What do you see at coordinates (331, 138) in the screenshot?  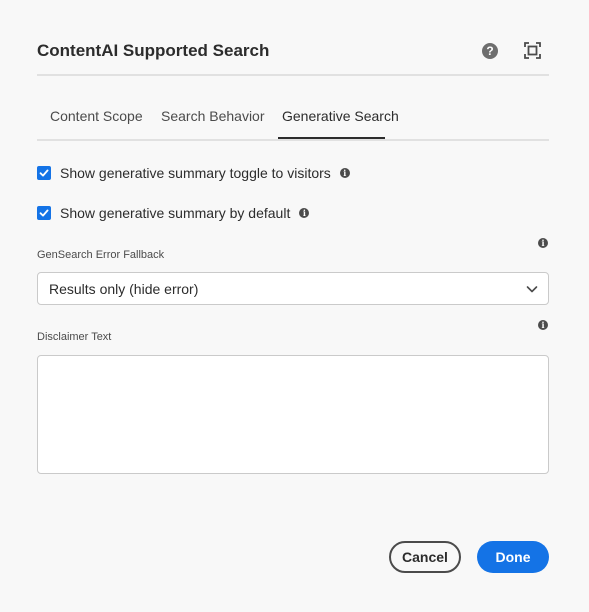 I see `selected-tab-indicator` at bounding box center [331, 138].